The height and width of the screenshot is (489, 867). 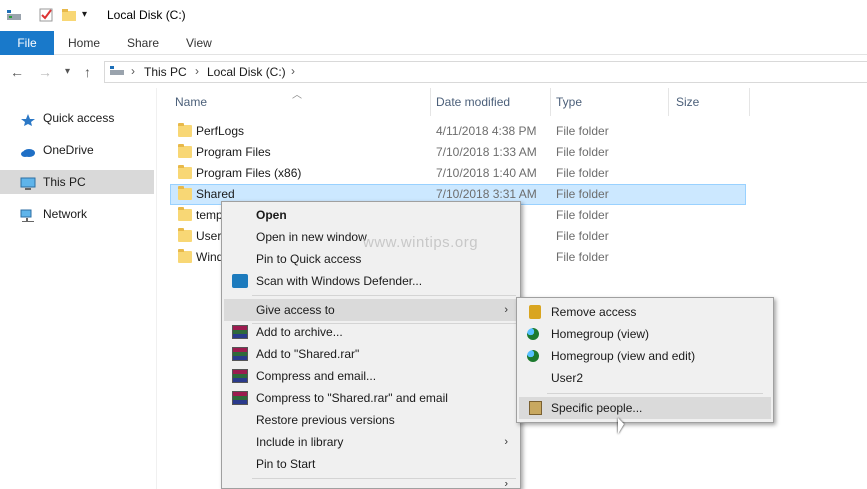 I want to click on mouse-cursor-icon, so click(x=621, y=426).